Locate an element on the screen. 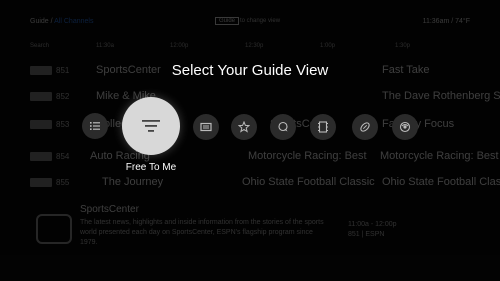  view-option-movies is located at coordinates (323, 127).